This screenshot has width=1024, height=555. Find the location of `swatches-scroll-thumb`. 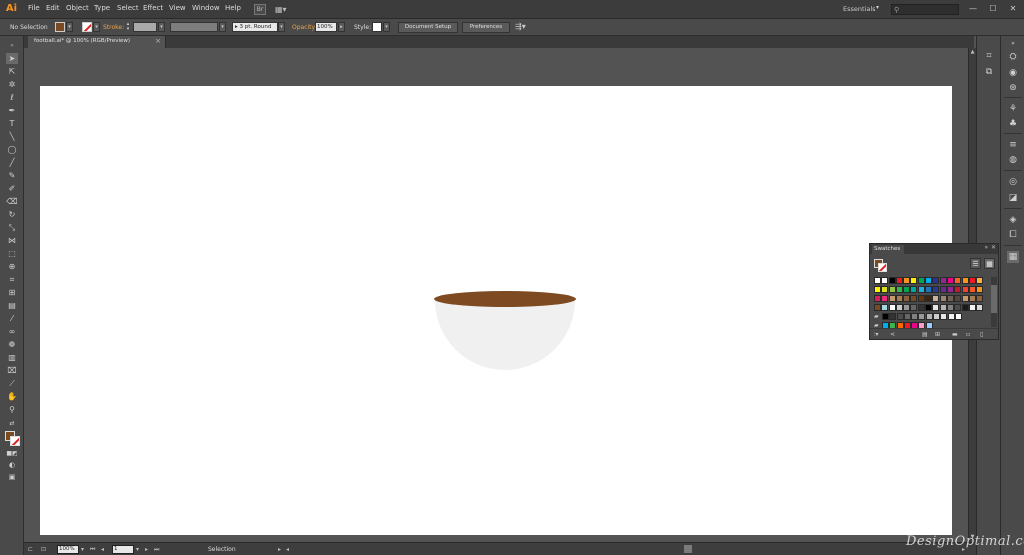

swatches-scroll-thumb is located at coordinates (994, 299).